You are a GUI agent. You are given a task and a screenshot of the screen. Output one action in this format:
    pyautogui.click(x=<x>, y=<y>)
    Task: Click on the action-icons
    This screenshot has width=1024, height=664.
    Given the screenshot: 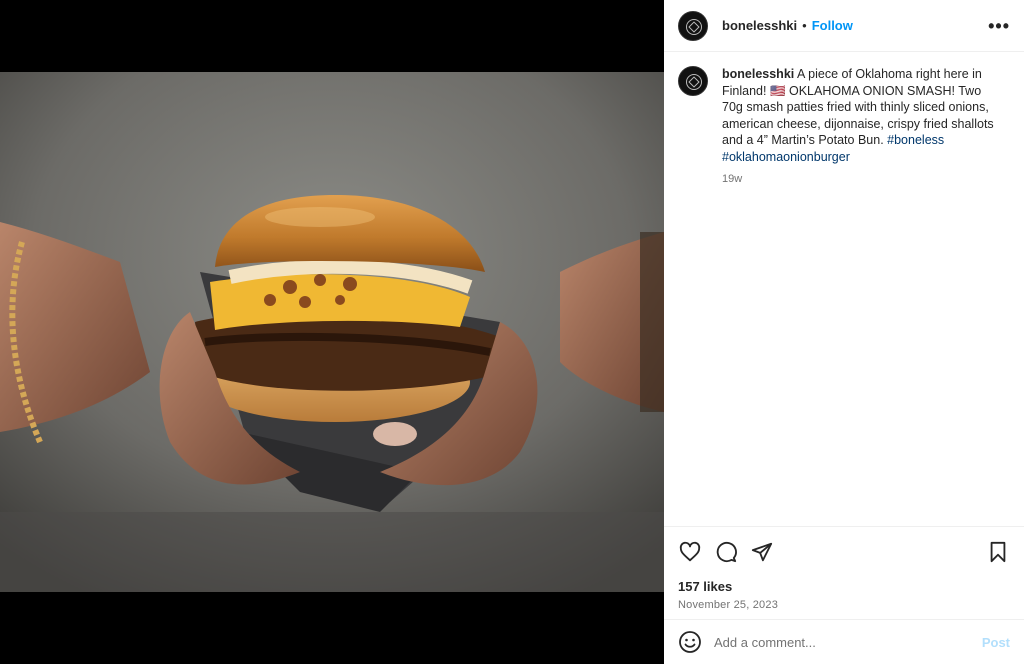 What is the action you would take?
    pyautogui.click(x=844, y=552)
    